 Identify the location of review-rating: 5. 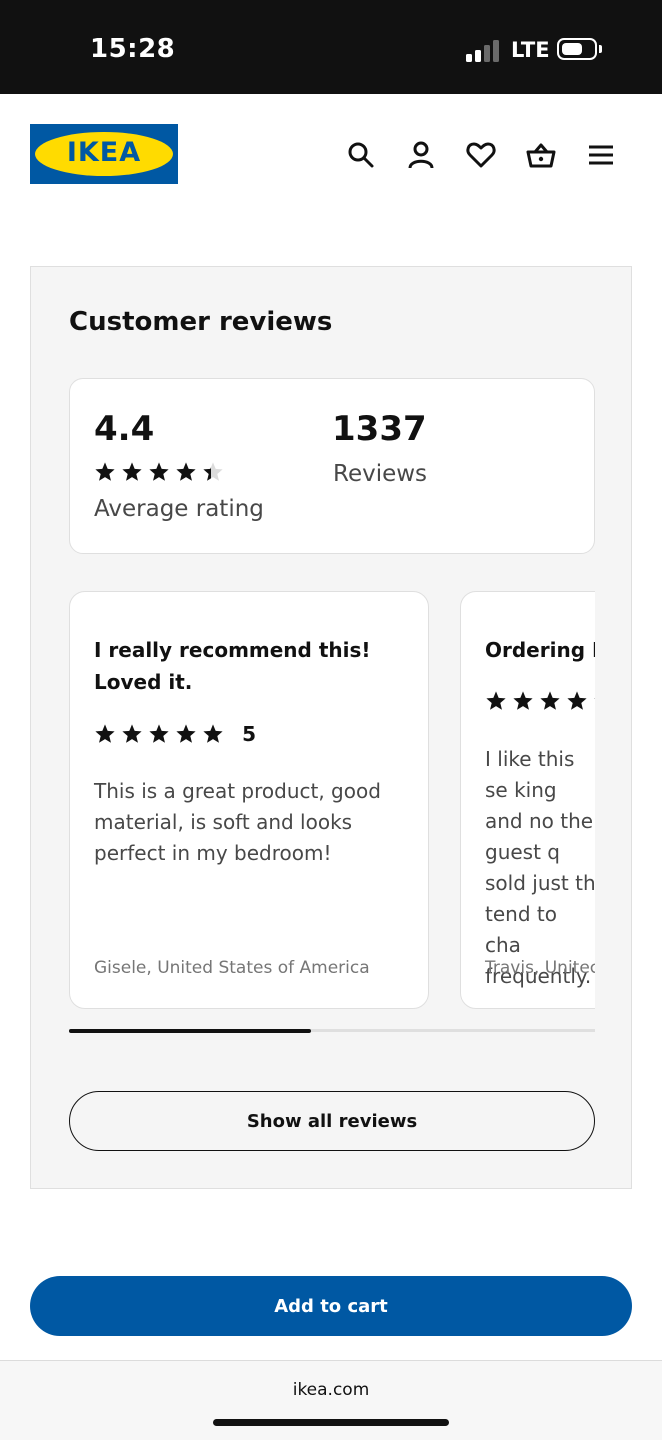
(175, 734).